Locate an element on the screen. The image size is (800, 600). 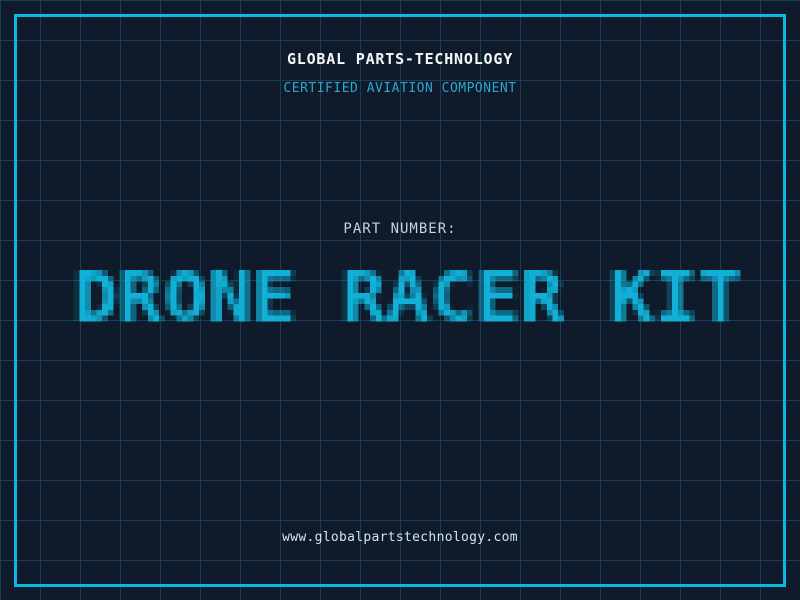
certification-tagline: CERTIFIED AVIATION COMPONENT is located at coordinates (400, 88).